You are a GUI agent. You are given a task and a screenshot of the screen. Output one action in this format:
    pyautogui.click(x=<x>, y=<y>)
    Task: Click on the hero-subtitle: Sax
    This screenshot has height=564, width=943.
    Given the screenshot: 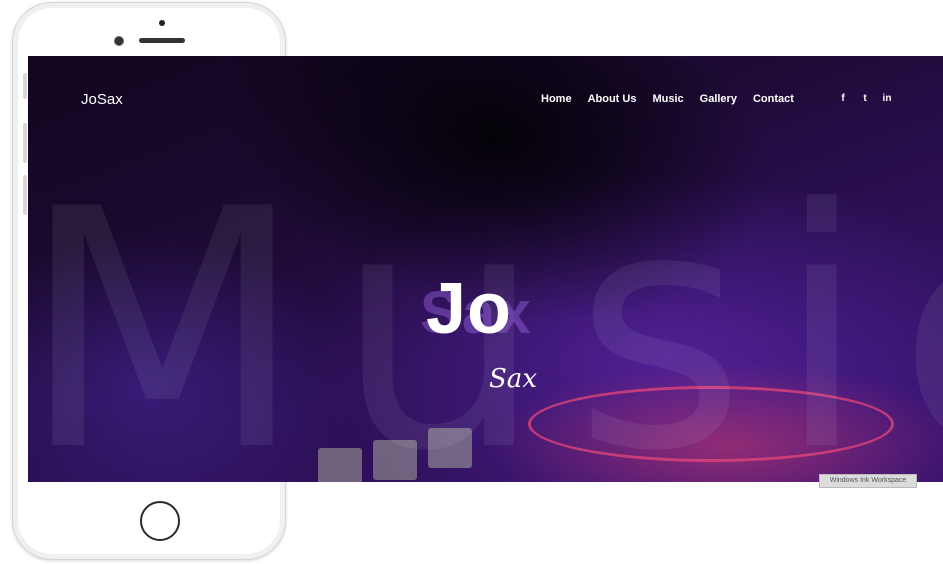 What is the action you would take?
    pyautogui.click(x=513, y=379)
    